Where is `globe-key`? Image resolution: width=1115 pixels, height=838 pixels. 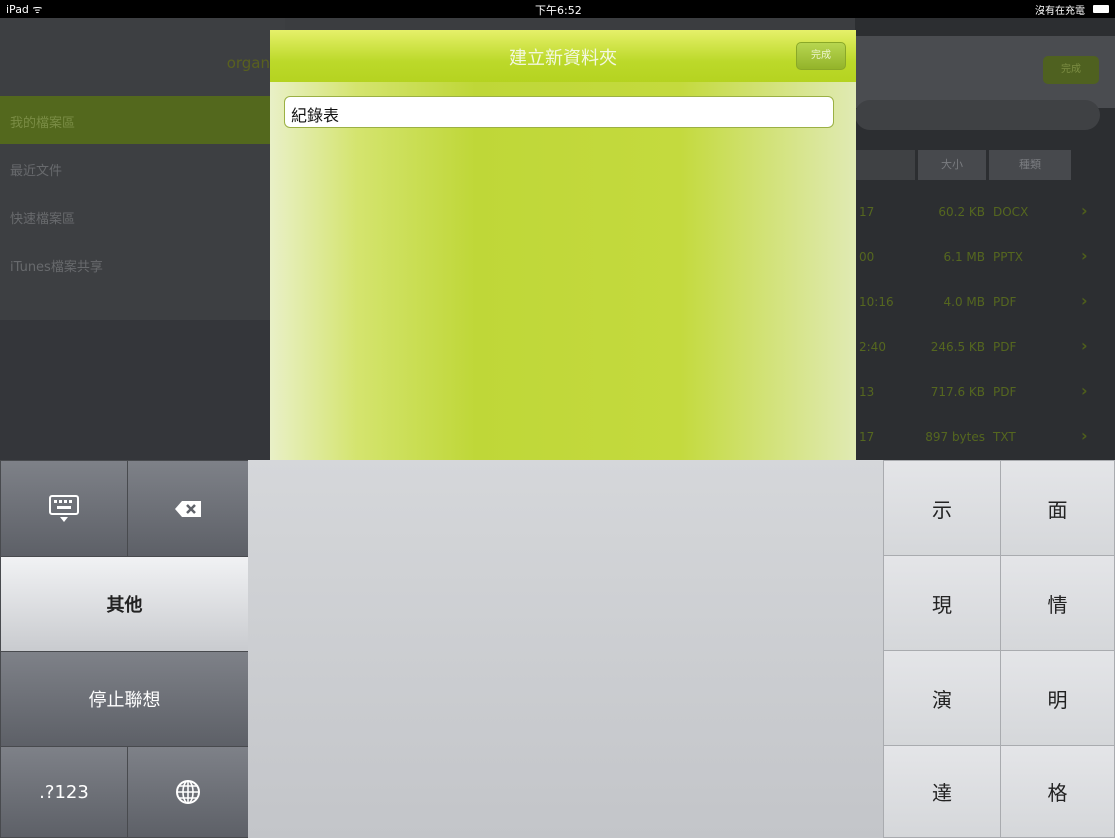
globe-key is located at coordinates (188, 792).